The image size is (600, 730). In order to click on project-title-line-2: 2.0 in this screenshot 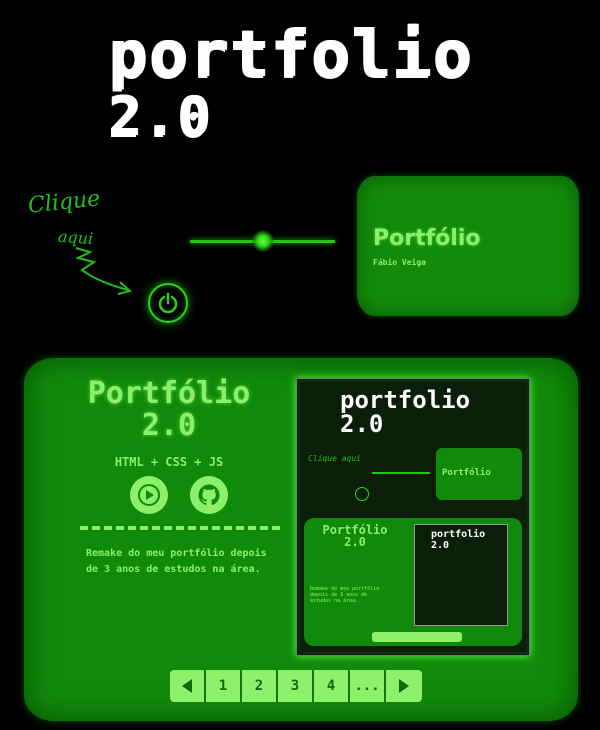, I will do `click(169, 425)`.